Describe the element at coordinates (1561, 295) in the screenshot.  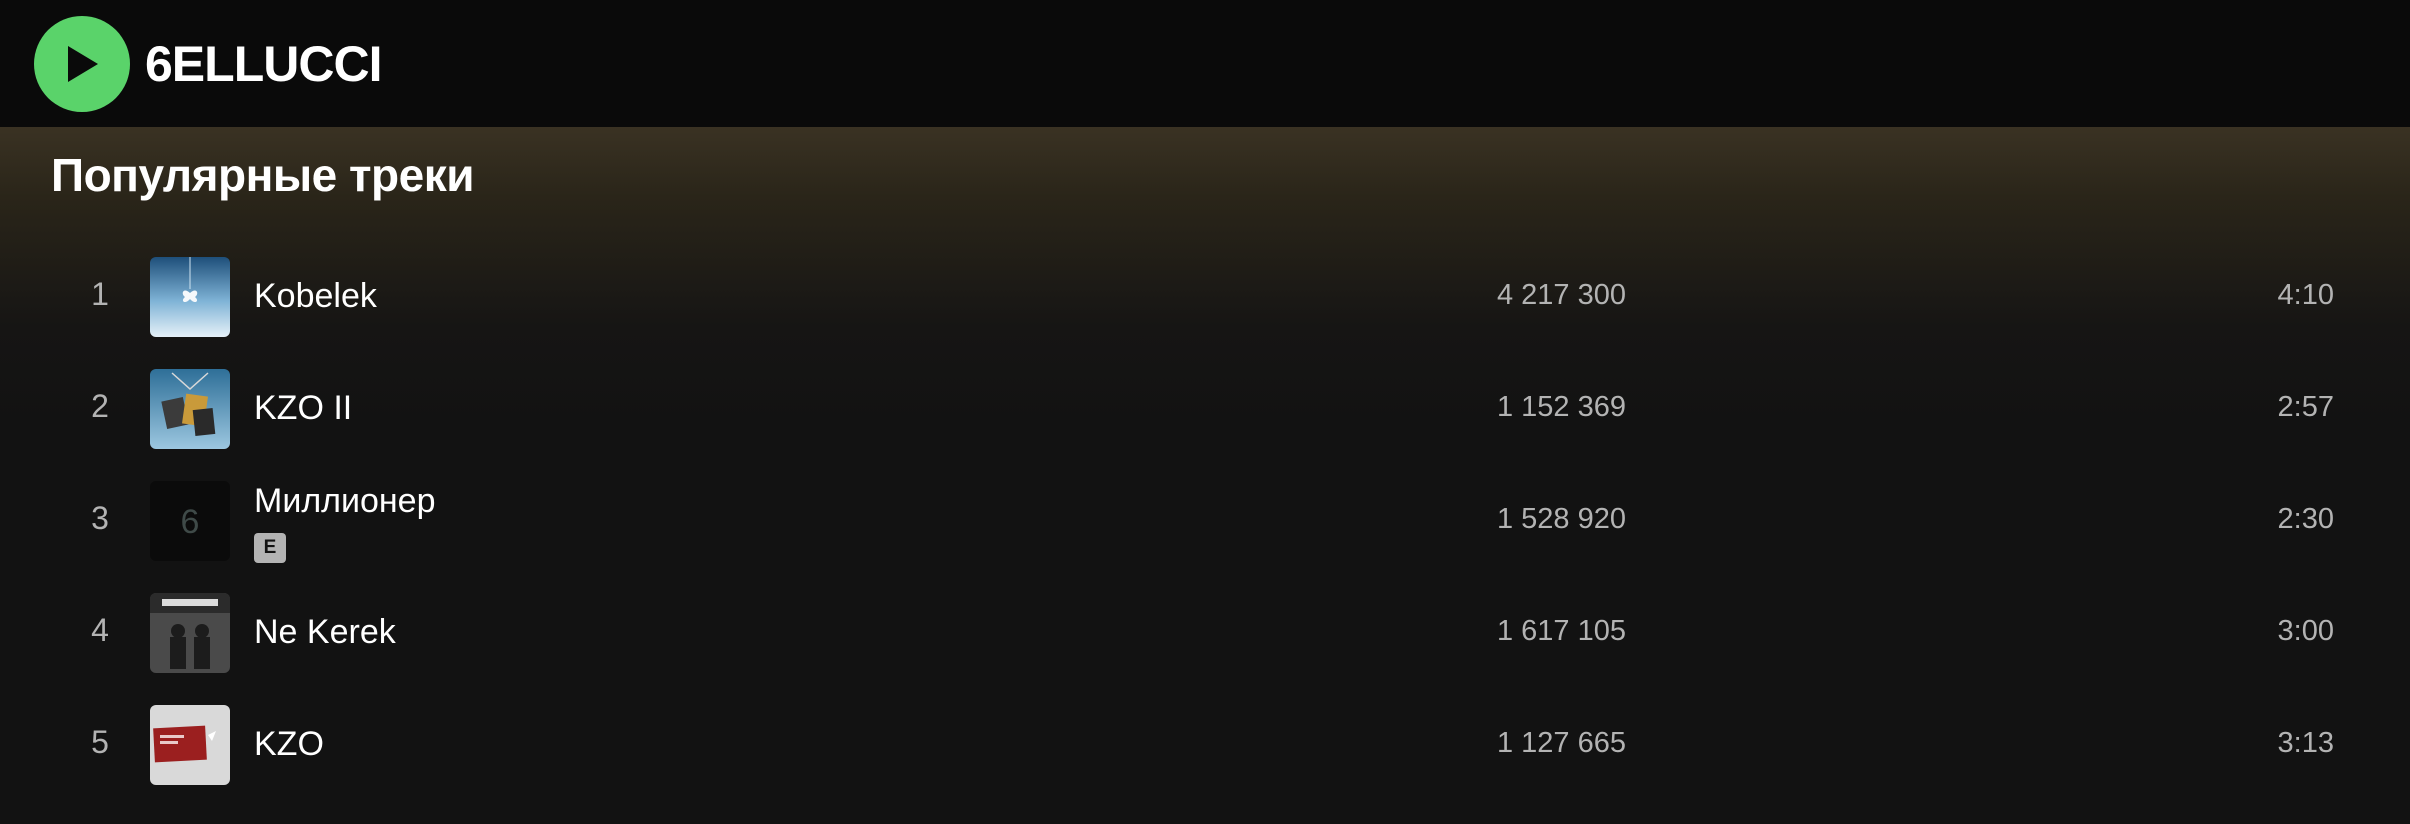
I see `track-plays: 4 217 300` at that location.